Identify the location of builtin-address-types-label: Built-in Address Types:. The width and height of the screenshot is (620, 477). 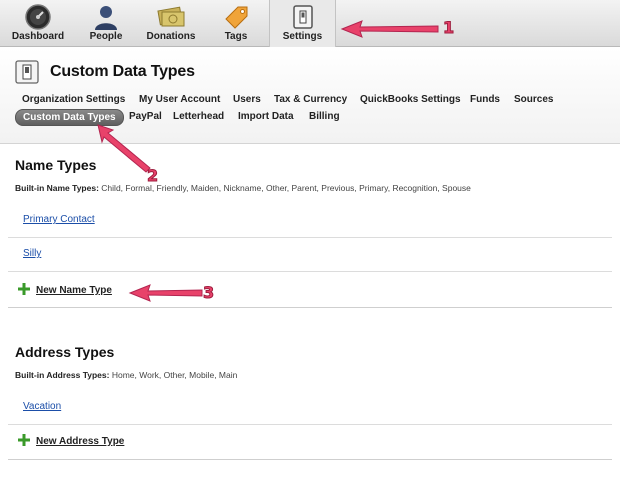
(62, 375).